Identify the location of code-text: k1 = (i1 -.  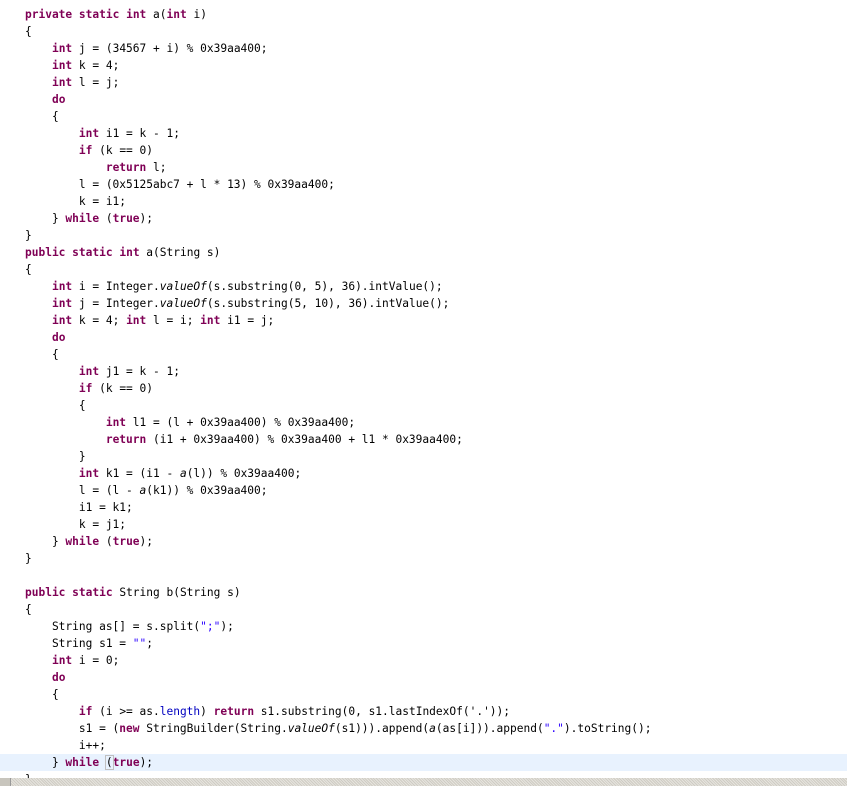
(139, 473).